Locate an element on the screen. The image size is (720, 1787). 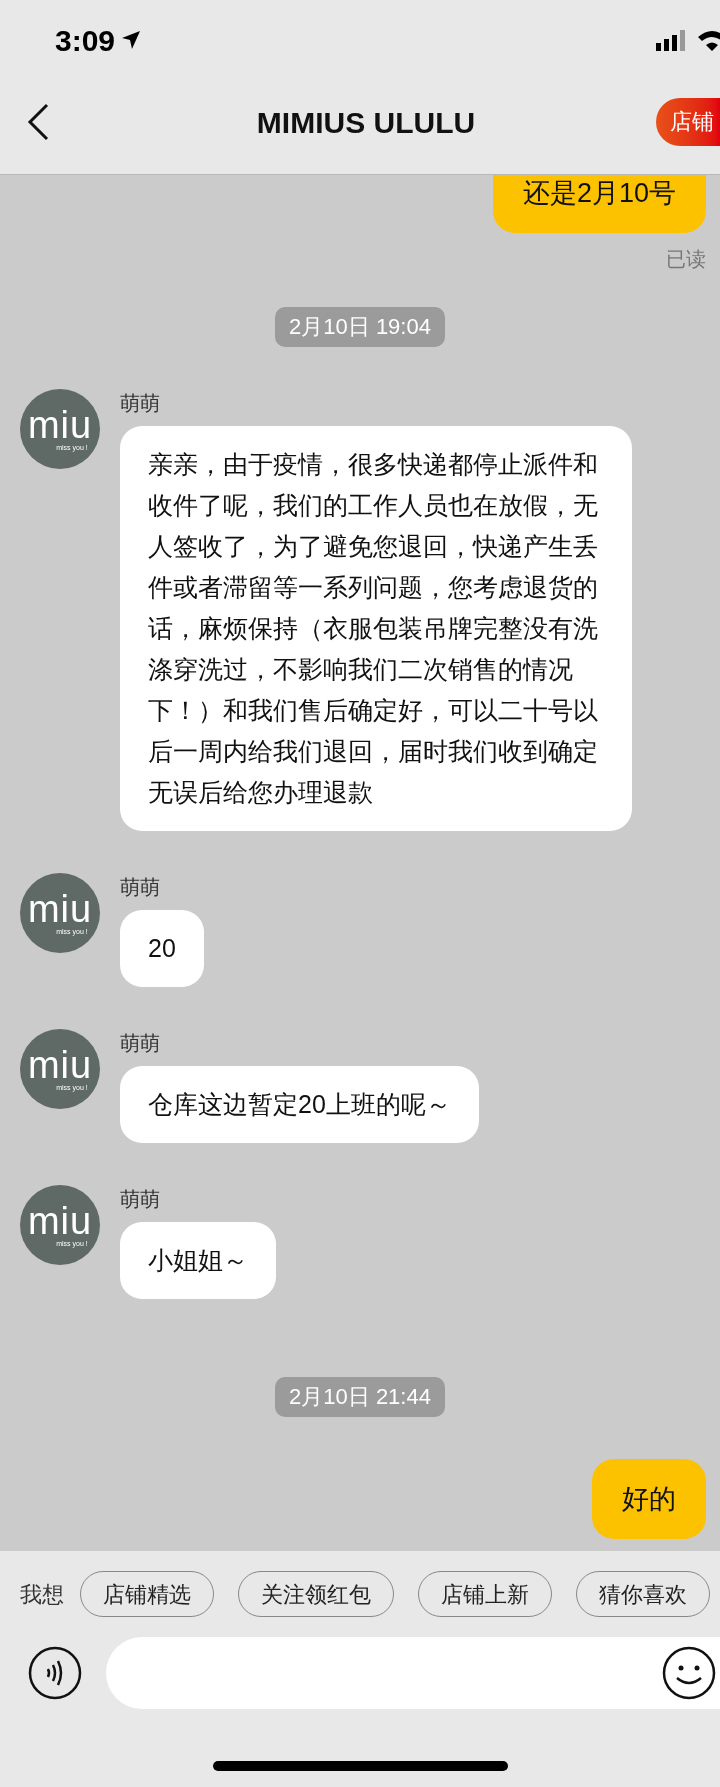
back-chevron-icon is located at coordinates (38, 122).